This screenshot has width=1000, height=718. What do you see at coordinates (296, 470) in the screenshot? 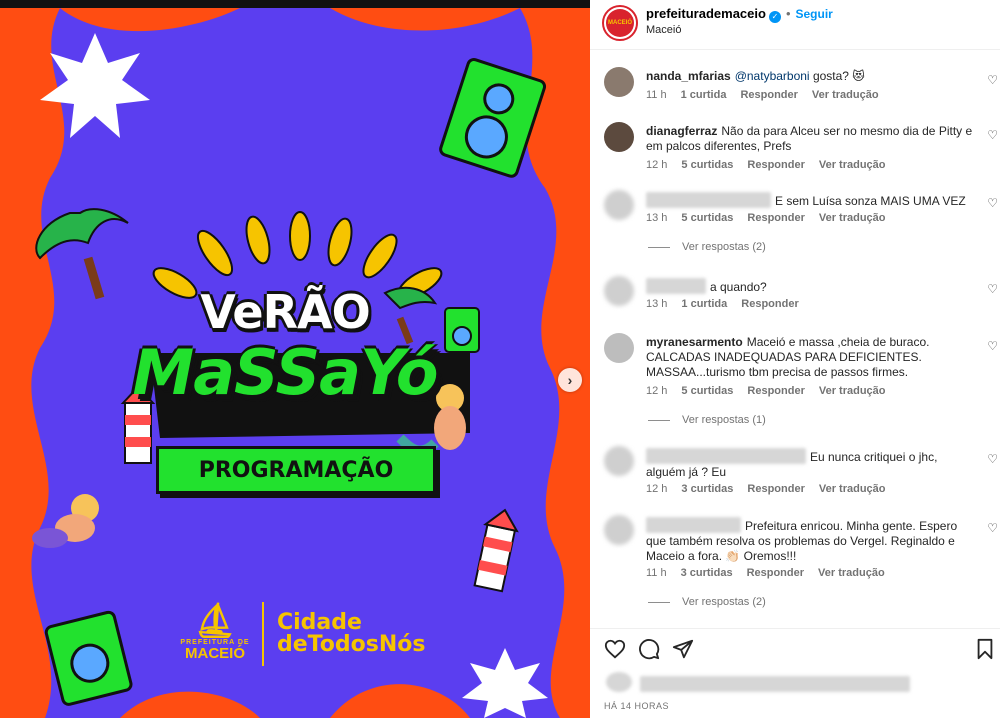
I see `poster-programacao-label: PROGRAMAÇÃO` at bounding box center [296, 470].